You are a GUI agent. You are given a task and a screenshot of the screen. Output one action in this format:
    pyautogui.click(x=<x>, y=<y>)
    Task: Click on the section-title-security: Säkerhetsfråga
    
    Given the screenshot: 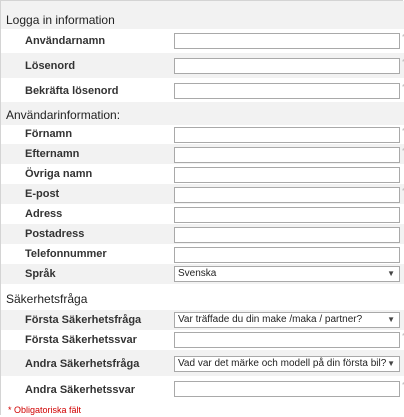 What is the action you would take?
    pyautogui.click(x=47, y=299)
    